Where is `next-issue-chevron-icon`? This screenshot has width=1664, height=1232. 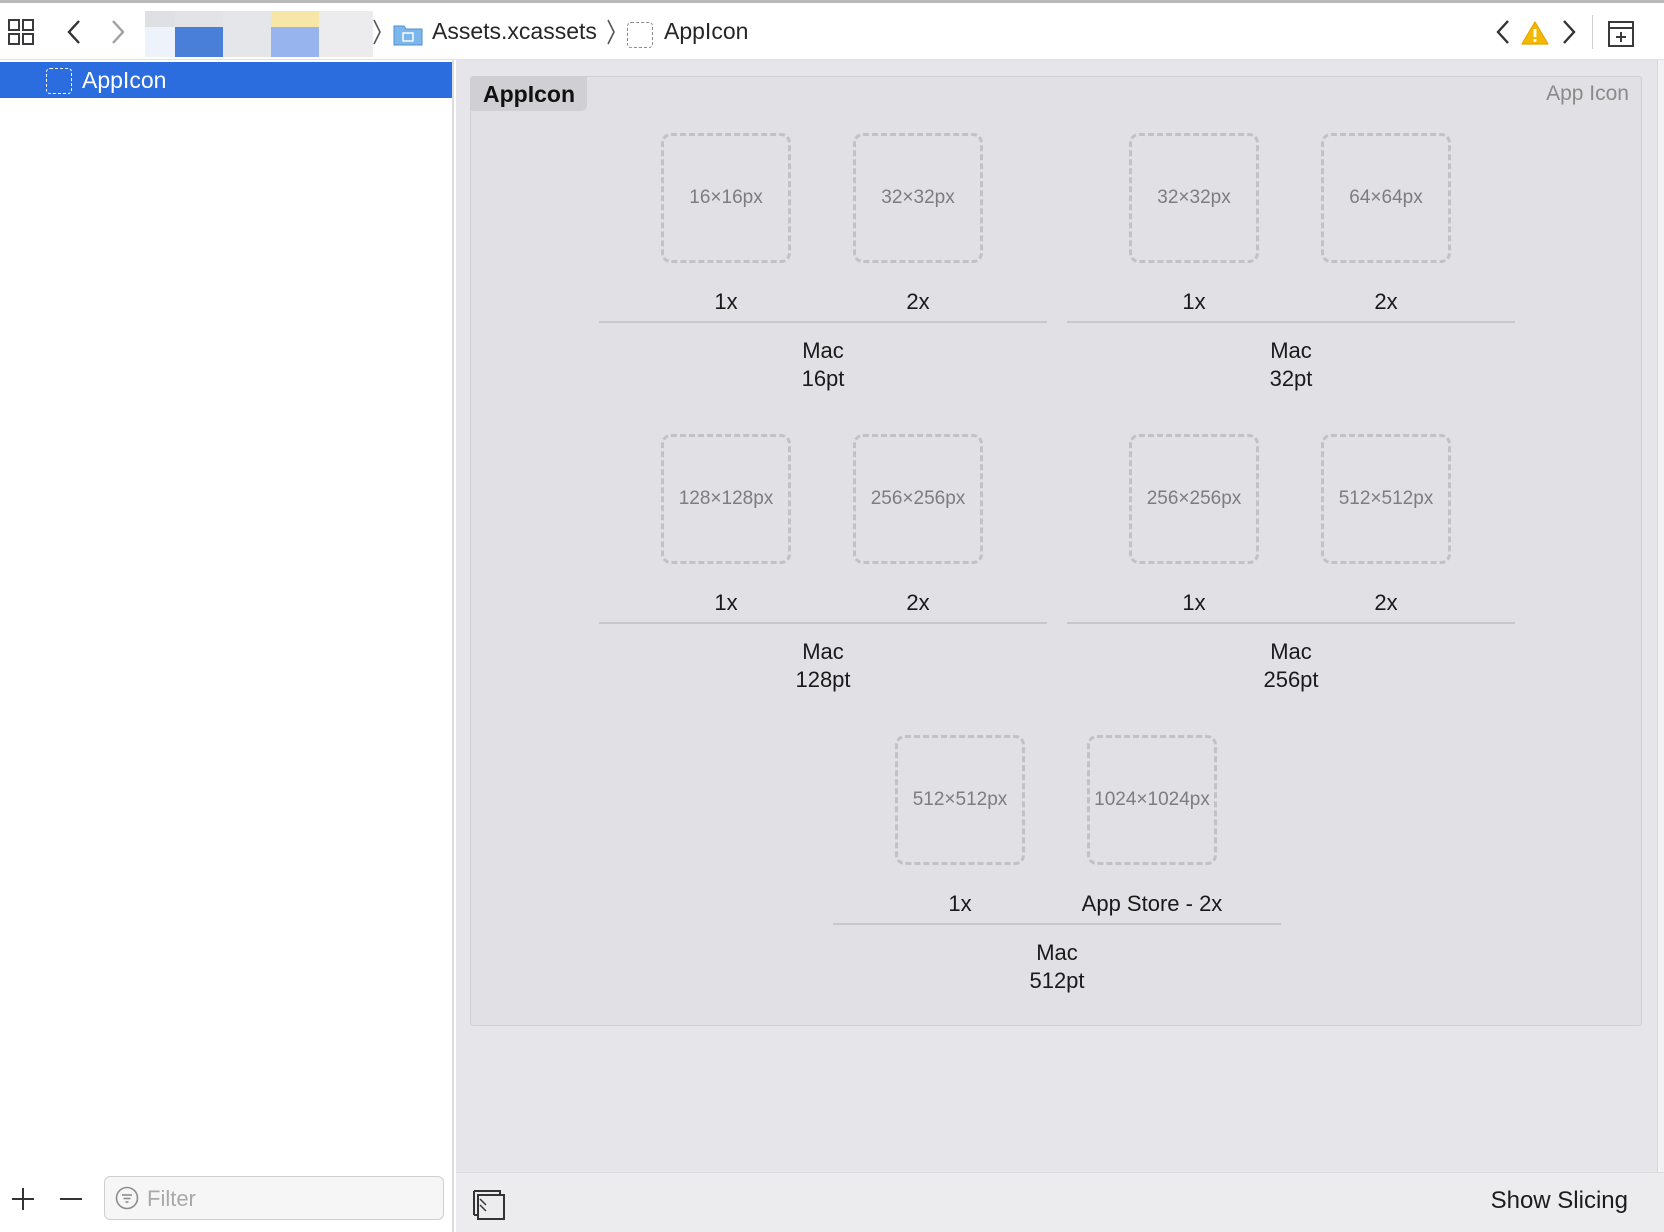
next-issue-chevron-icon is located at coordinates (1569, 32).